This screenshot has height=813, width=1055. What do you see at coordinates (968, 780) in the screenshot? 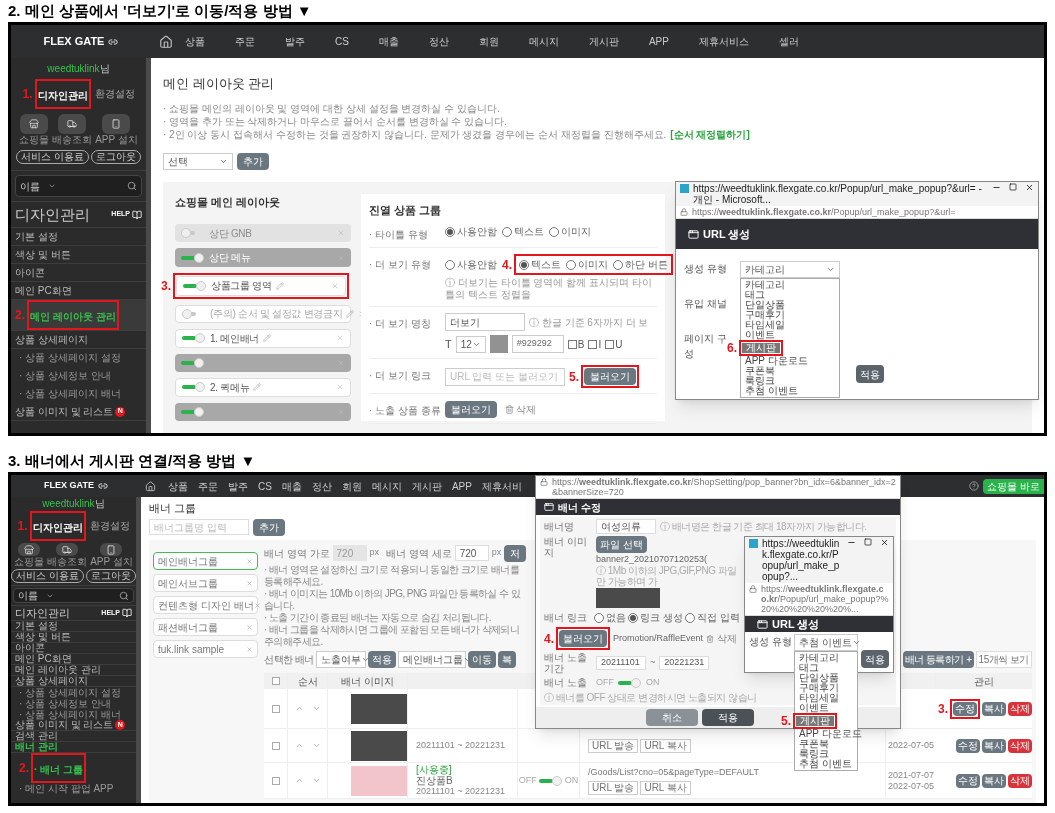
I see `edit-button: 수정` at bounding box center [968, 780].